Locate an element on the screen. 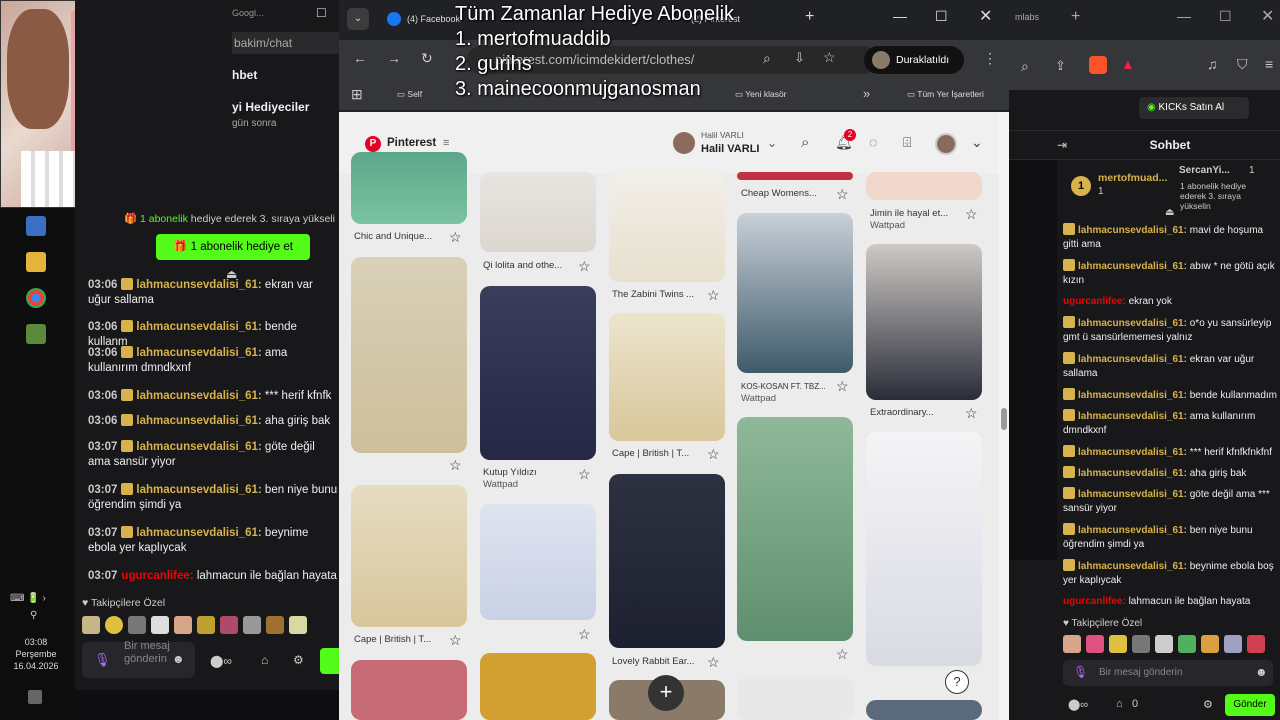 This screenshot has width=1280, height=720. search-icon: ⌕ is located at coordinates (805, 142).